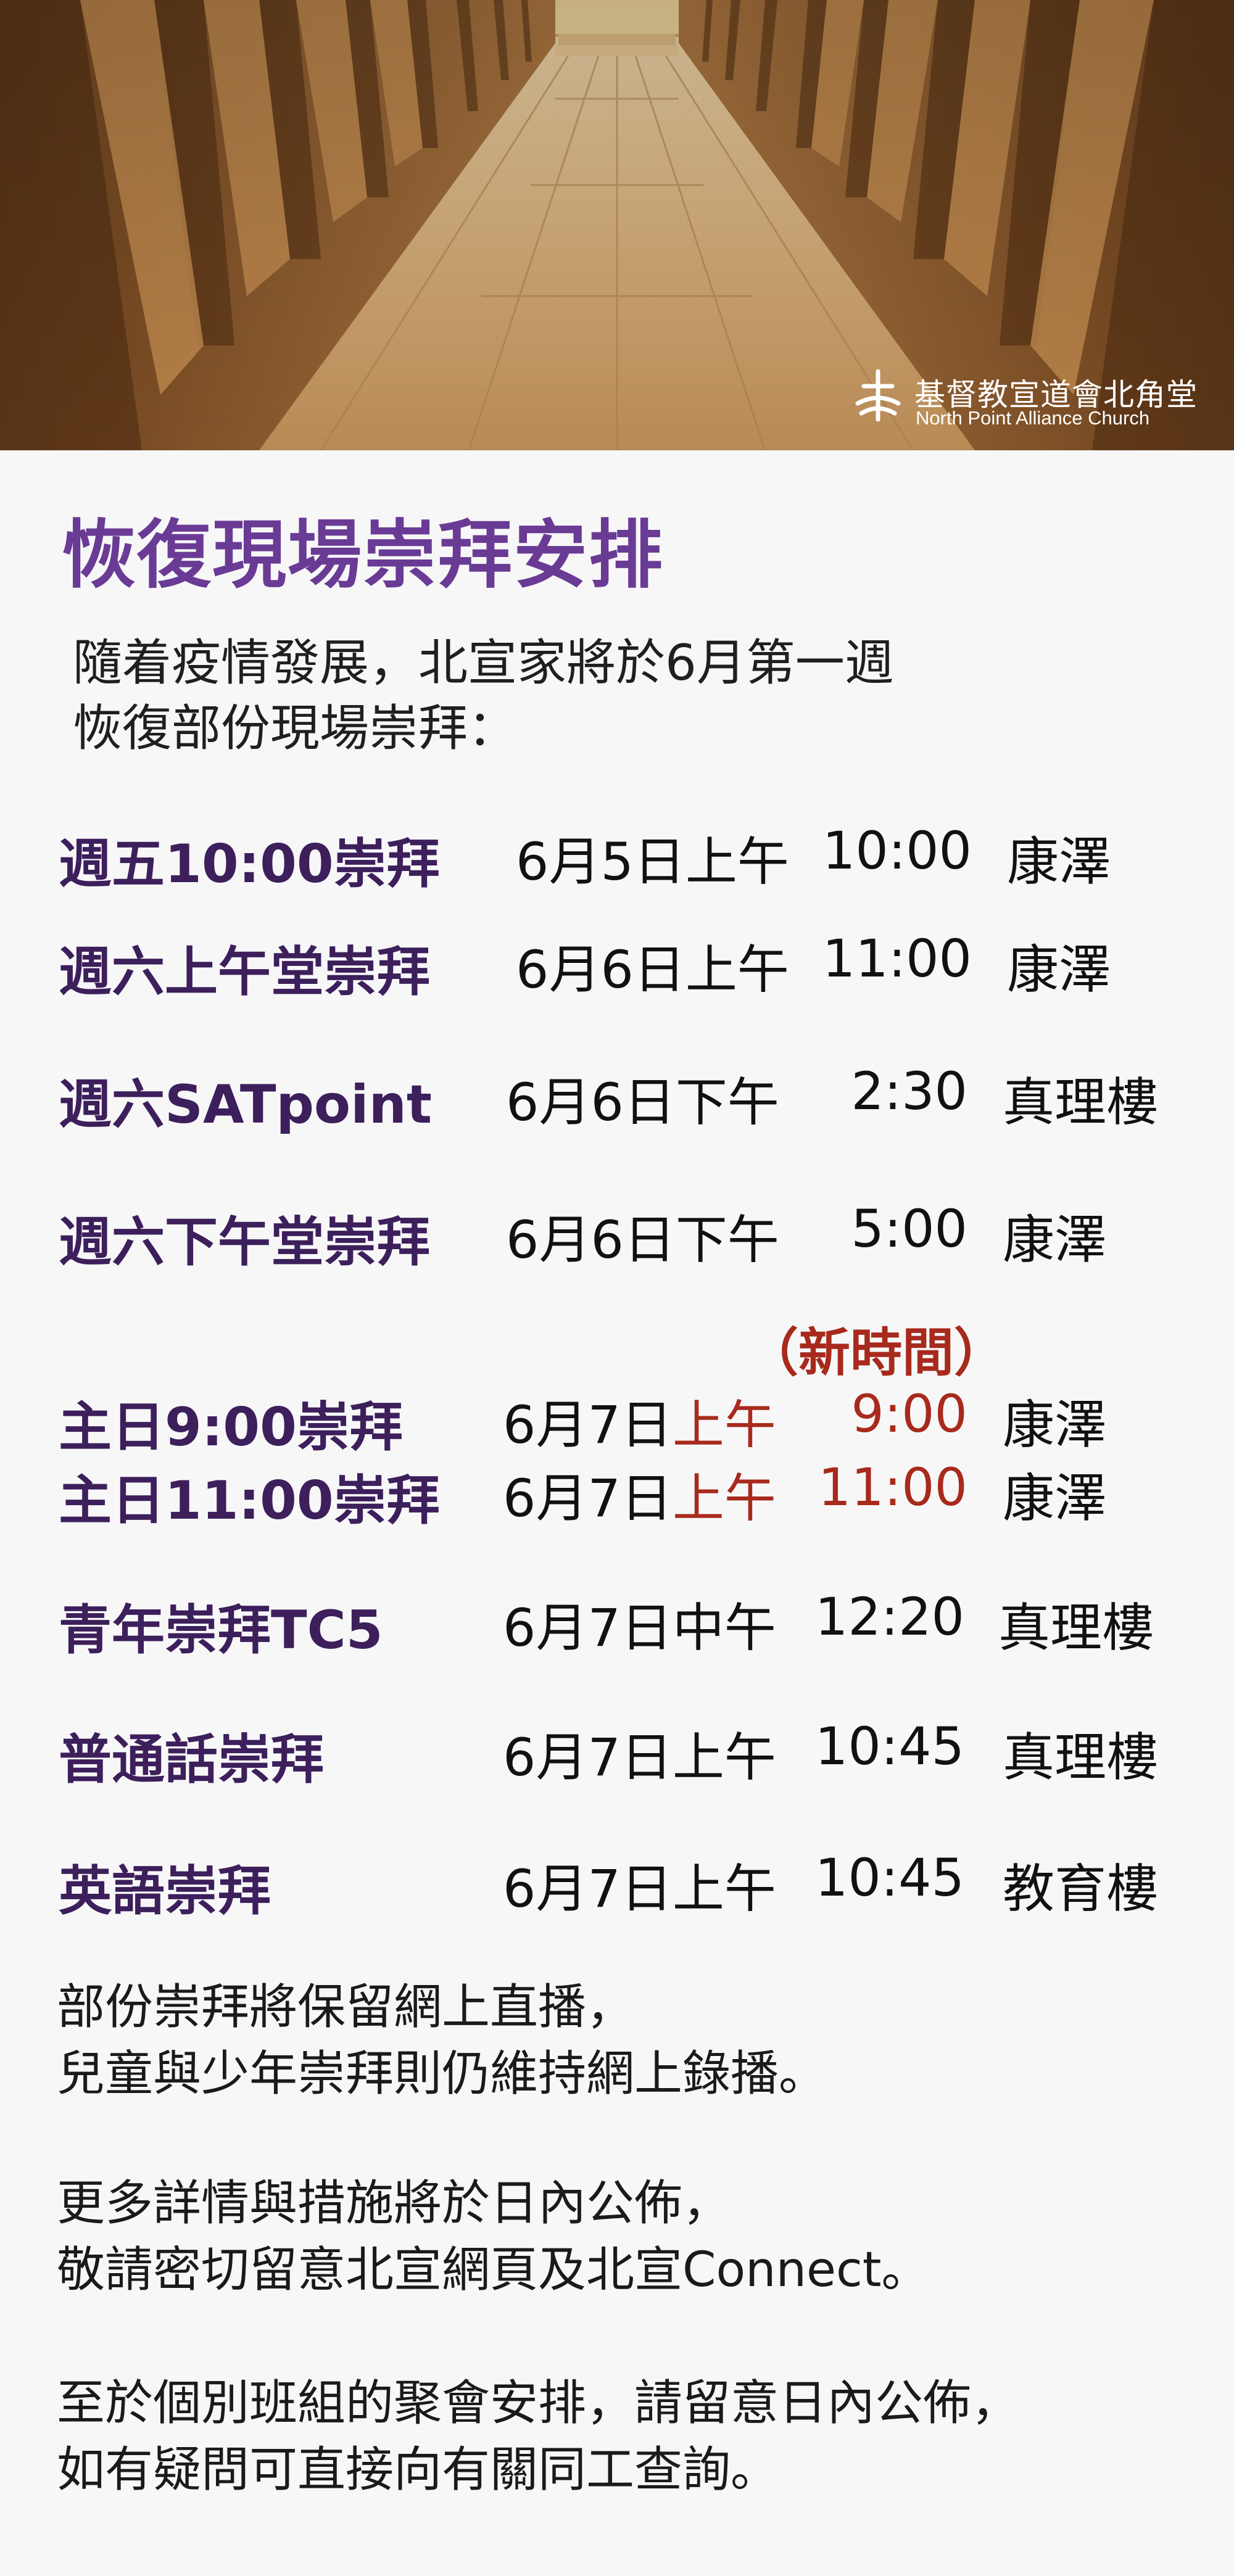  What do you see at coordinates (1033, 418) in the screenshot?
I see `church-name-english: North Point Alliance Church` at bounding box center [1033, 418].